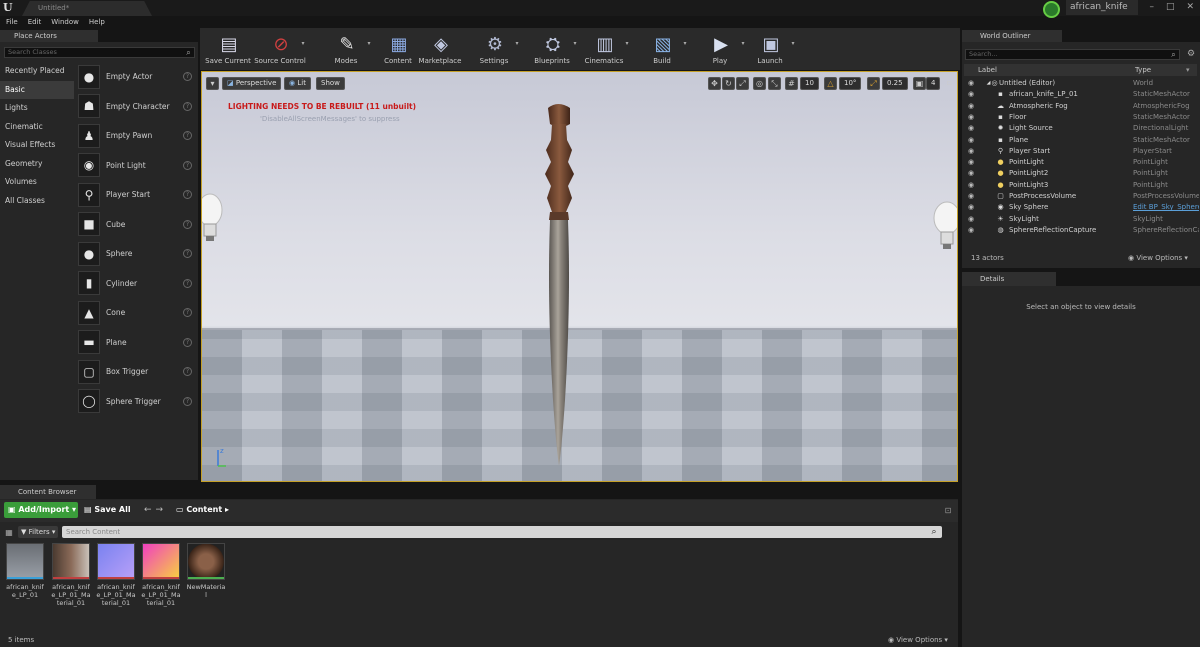 The height and width of the screenshot is (647, 1200). What do you see at coordinates (1081, 106) in the screenshot?
I see `outliner-row: ◉ ☁ Atmospheric Fog AtmosphericFog` at bounding box center [1081, 106].